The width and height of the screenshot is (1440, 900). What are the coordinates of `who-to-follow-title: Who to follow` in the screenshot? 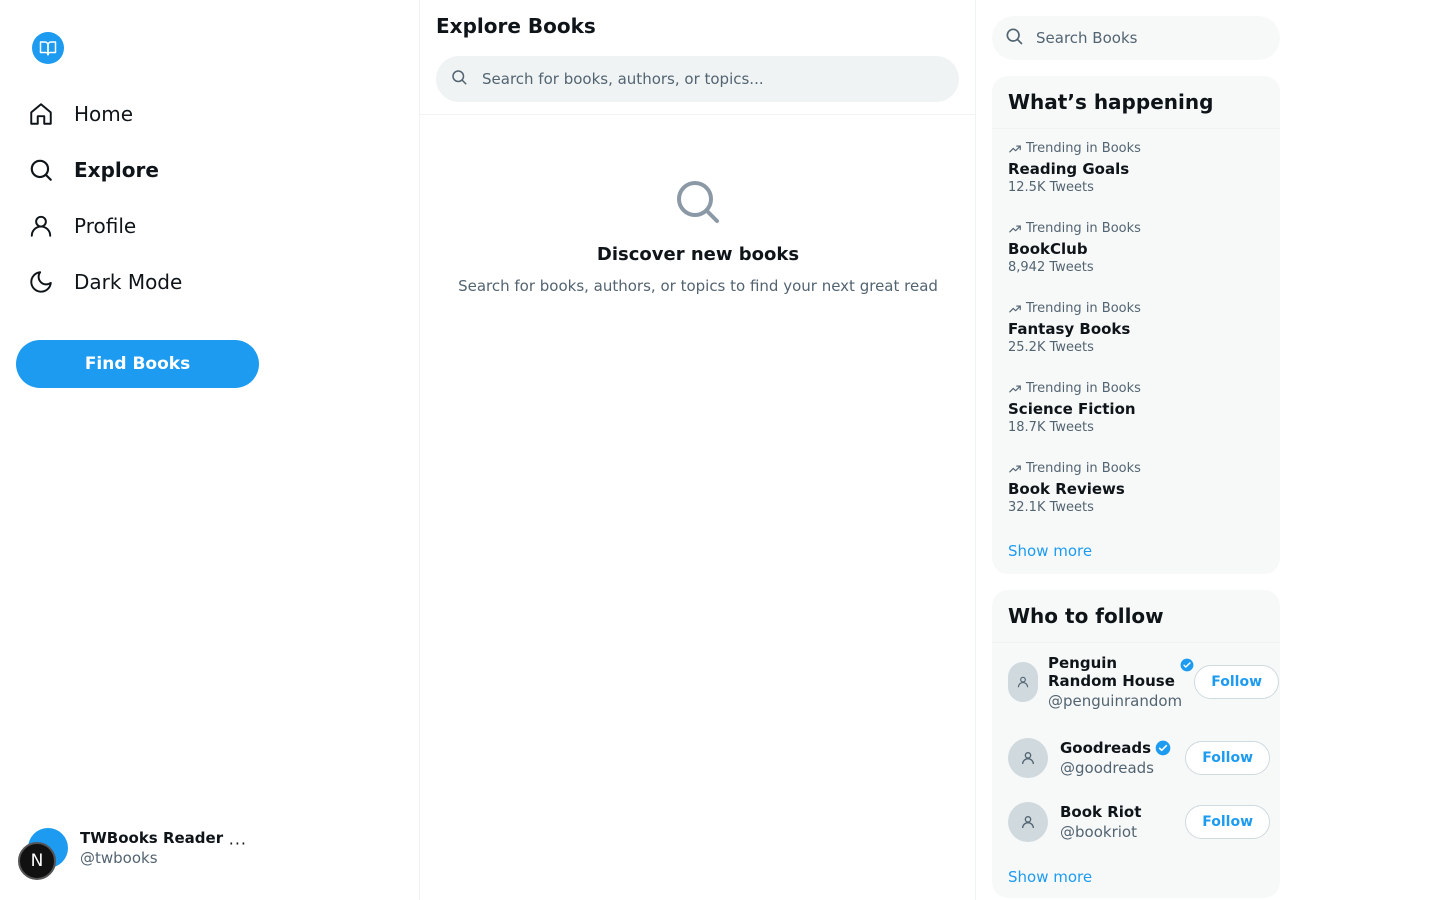 It's located at (1136, 616).